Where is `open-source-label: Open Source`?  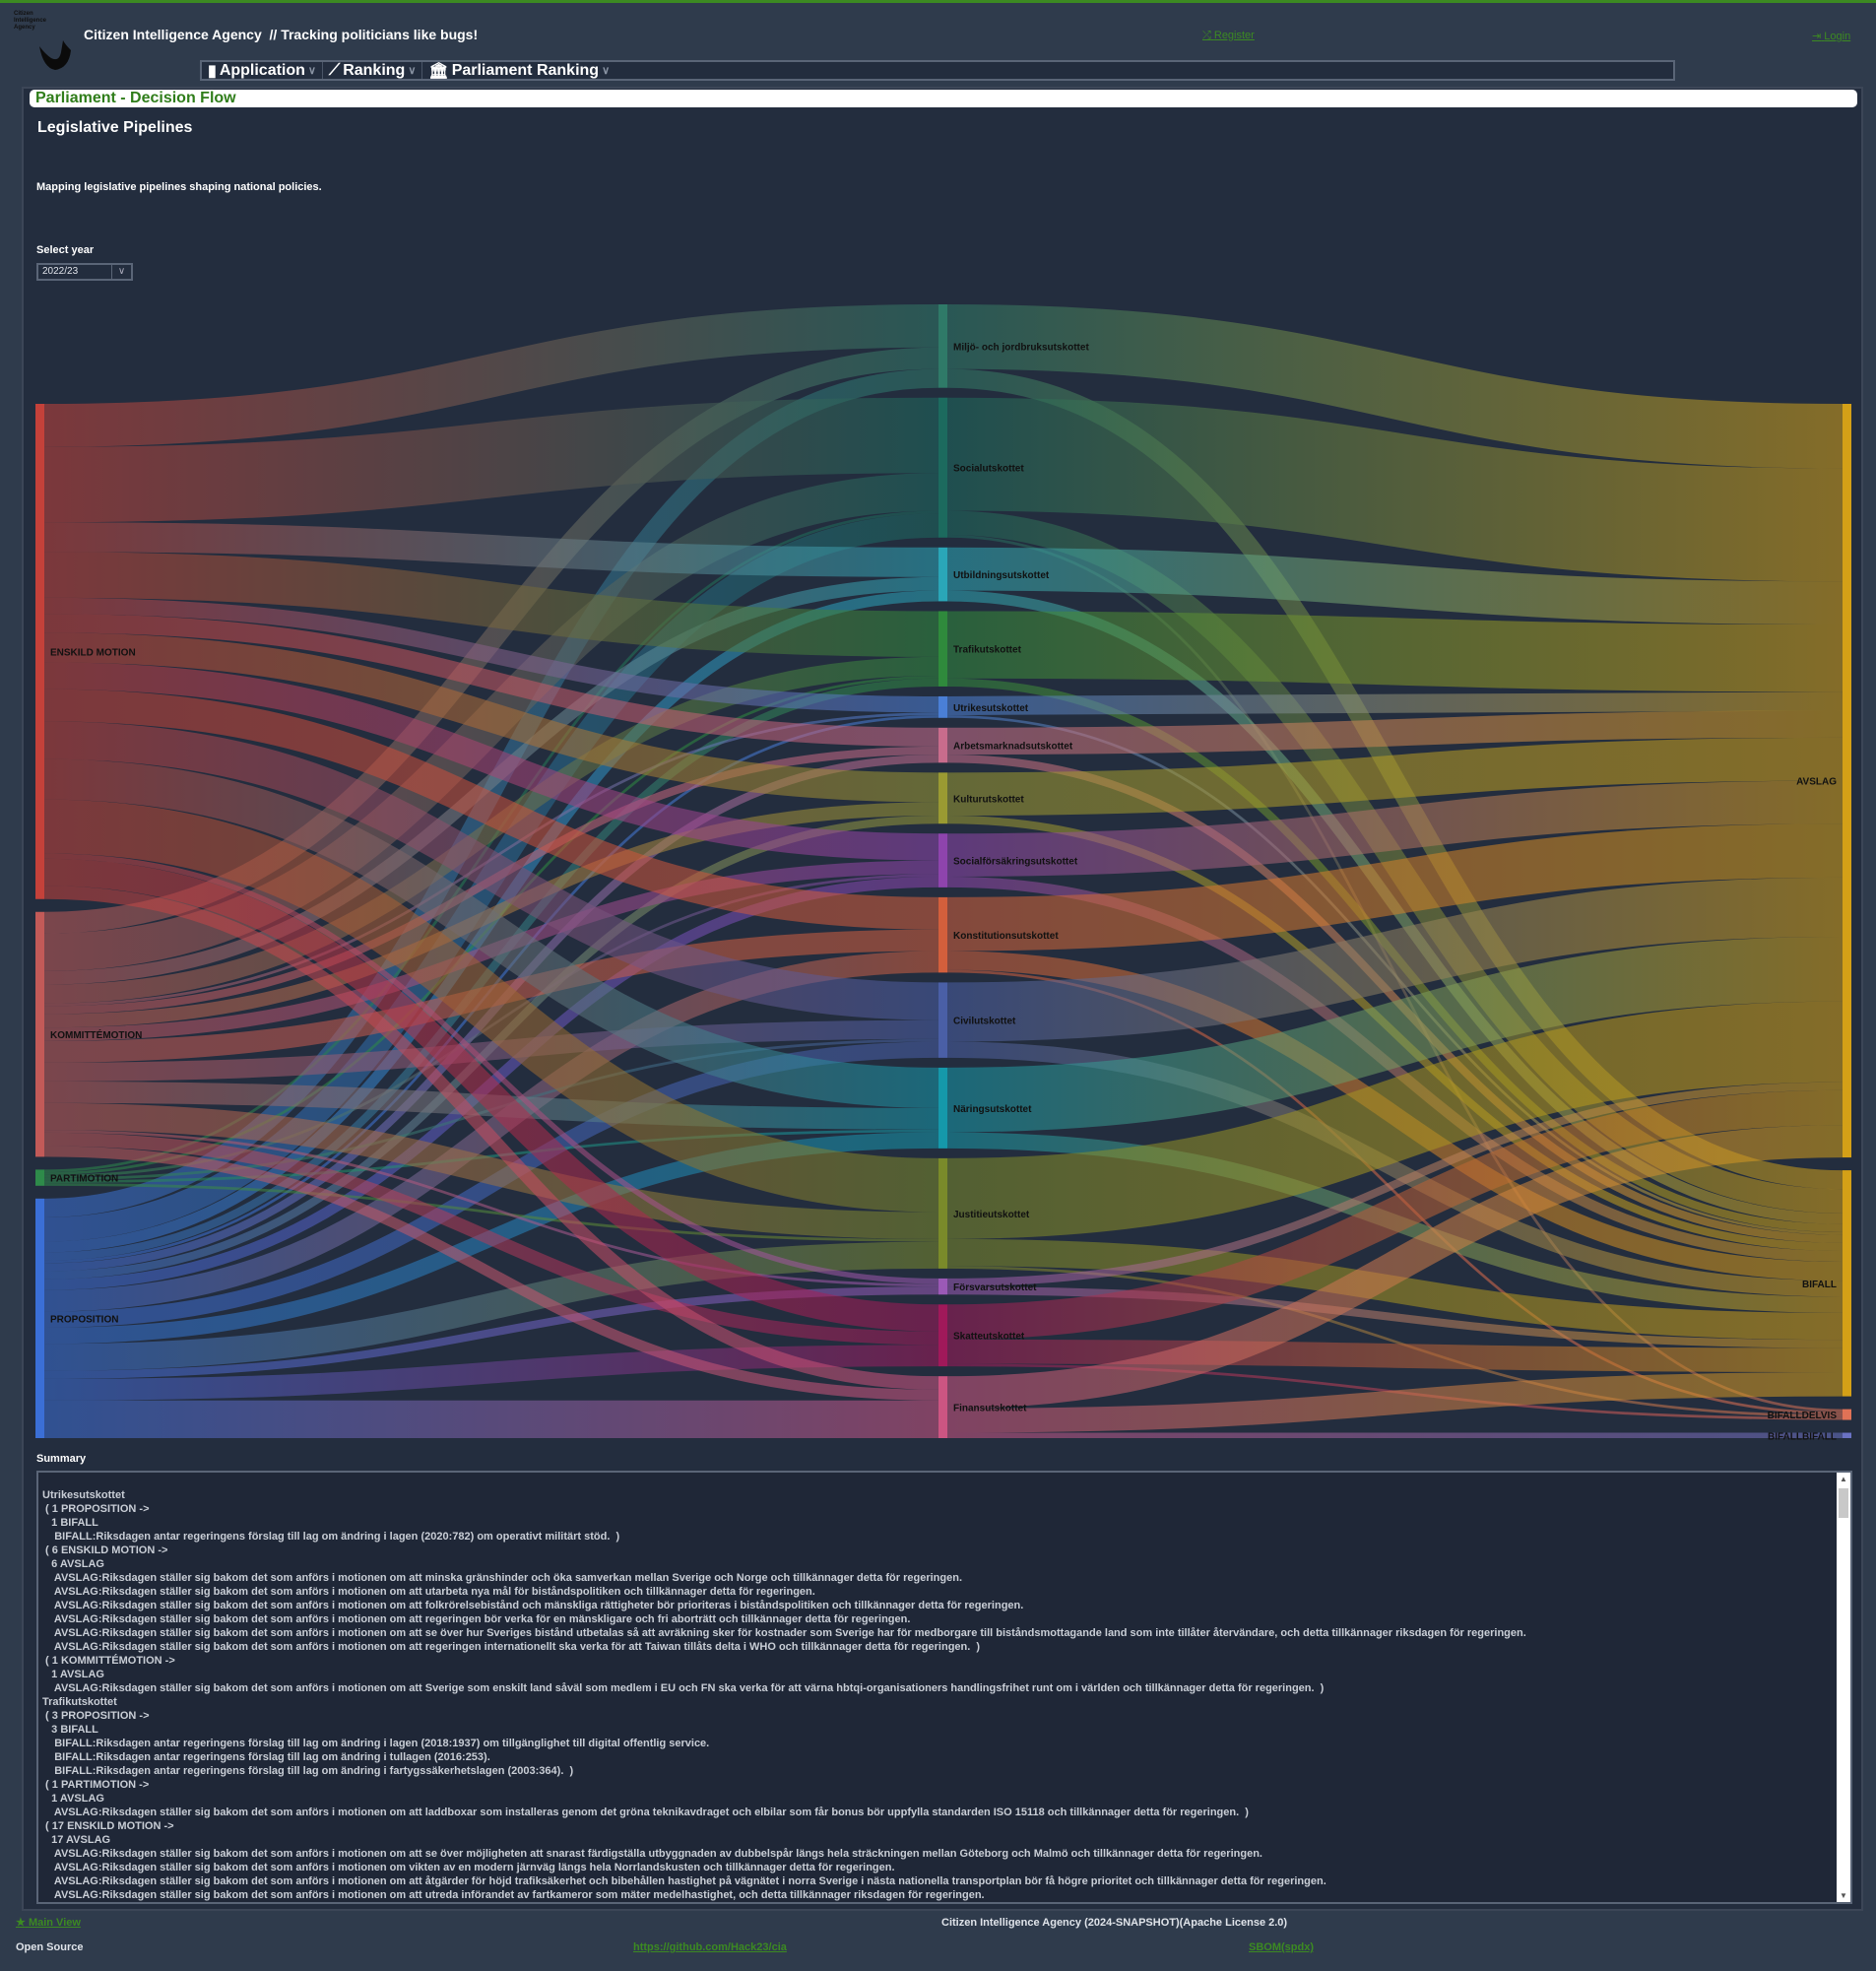
open-source-label: Open Source is located at coordinates (50, 1947).